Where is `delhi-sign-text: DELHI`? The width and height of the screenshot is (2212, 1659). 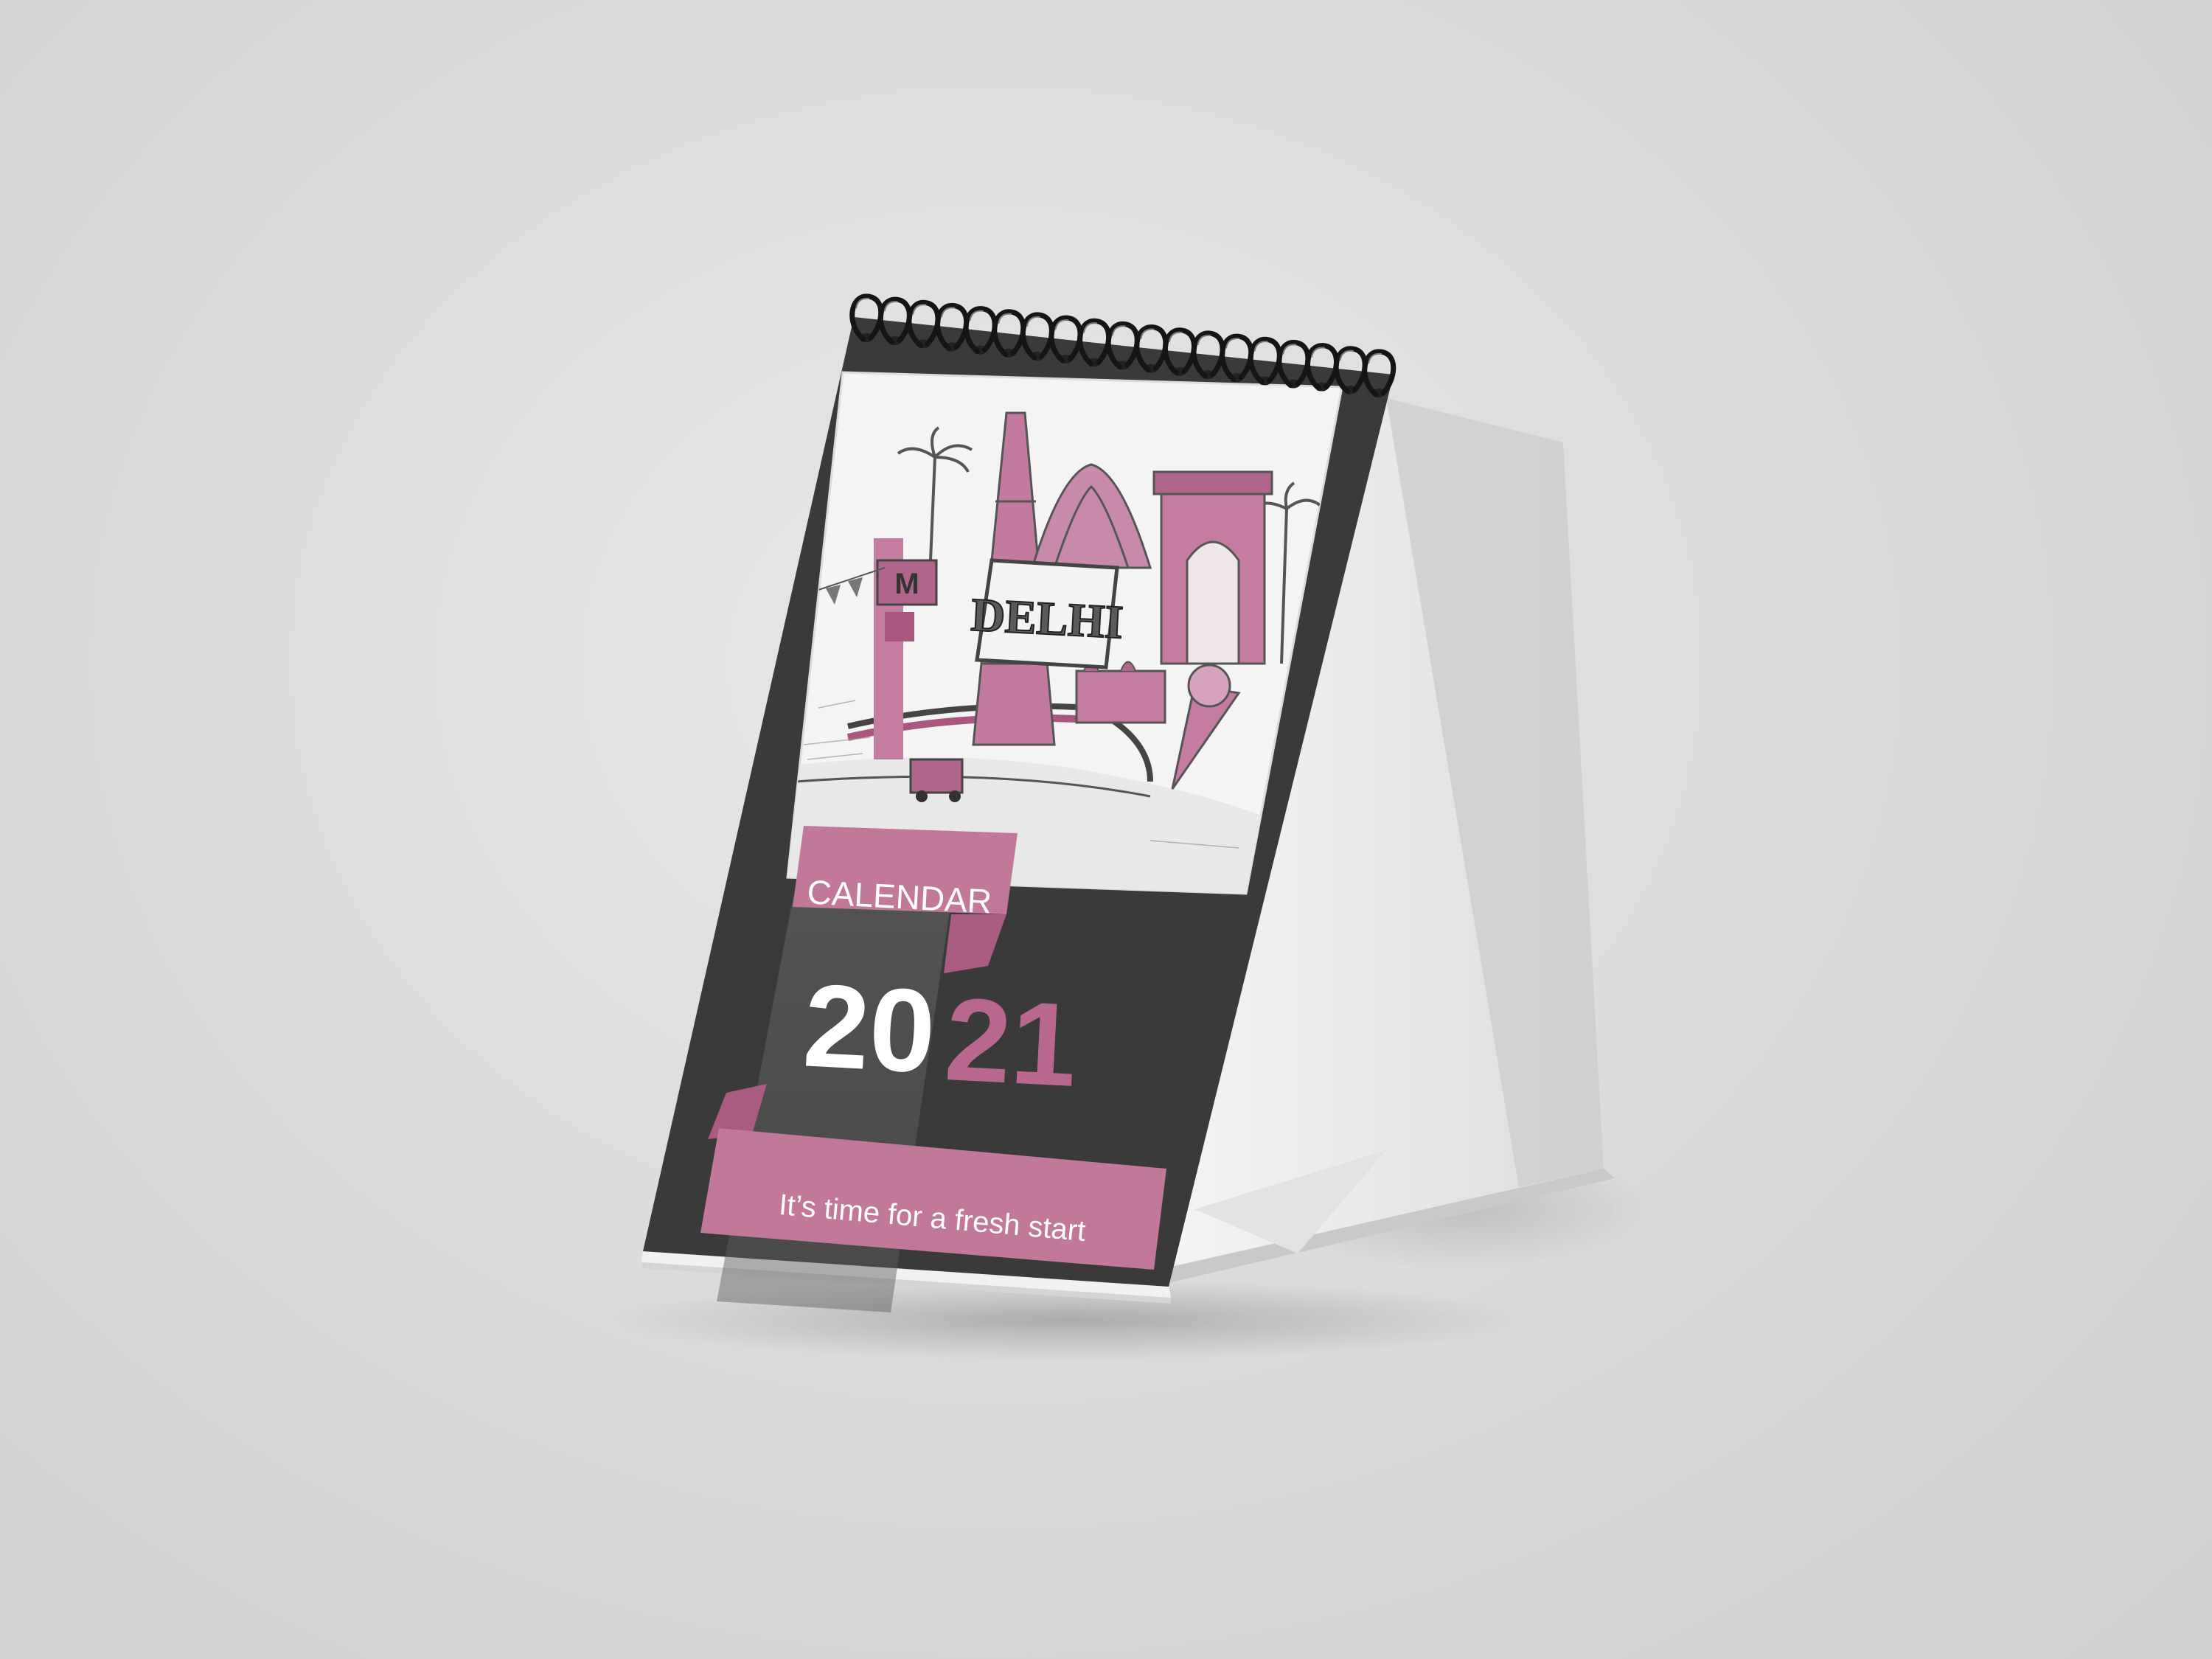 delhi-sign-text: DELHI is located at coordinates (1047, 618).